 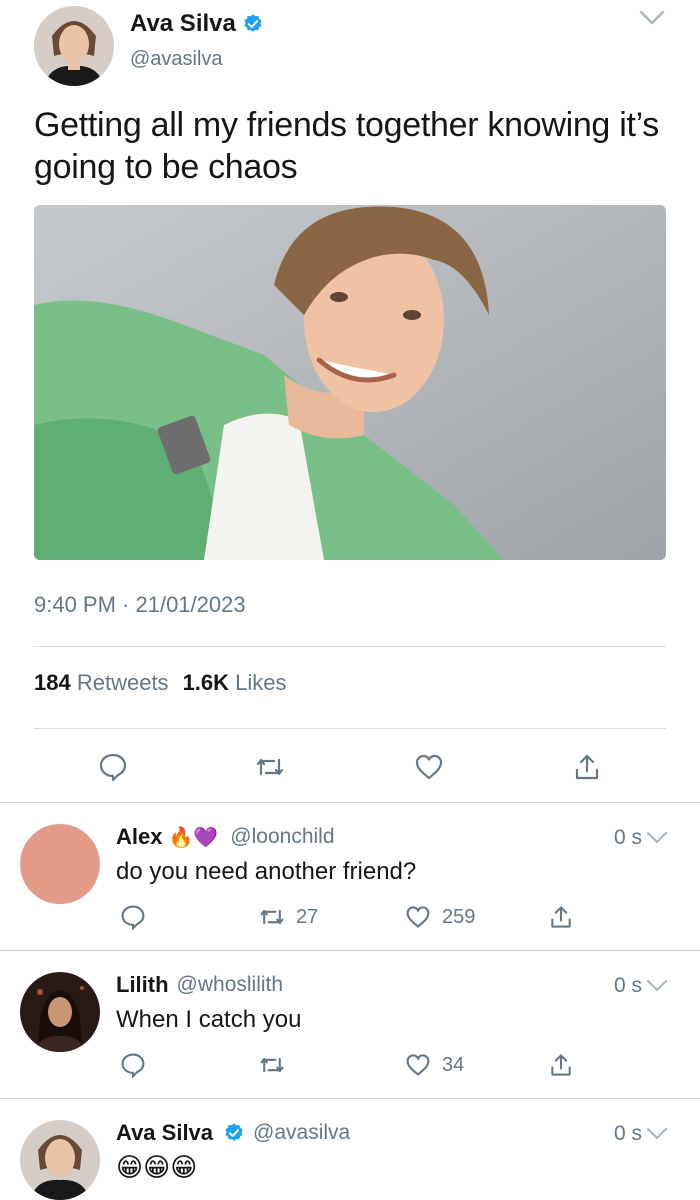 I want to click on tweet-stats: 184 Retweets 1.6K Likes, so click(x=160, y=683).